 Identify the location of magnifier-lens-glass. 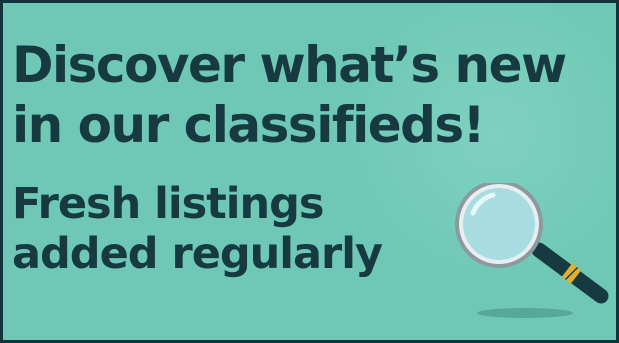
(499, 224).